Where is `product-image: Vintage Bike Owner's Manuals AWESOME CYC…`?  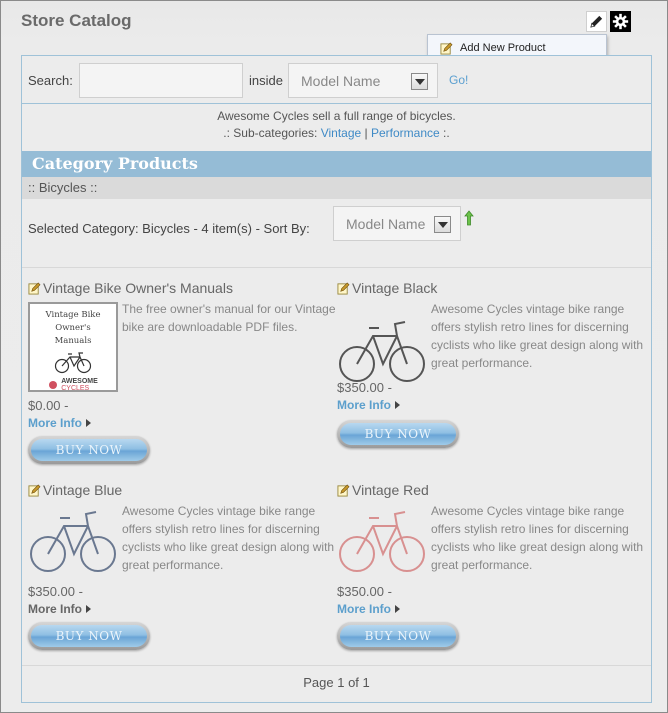
product-image: Vintage Bike Owner's Manuals AWESOME CYC… is located at coordinates (73, 347).